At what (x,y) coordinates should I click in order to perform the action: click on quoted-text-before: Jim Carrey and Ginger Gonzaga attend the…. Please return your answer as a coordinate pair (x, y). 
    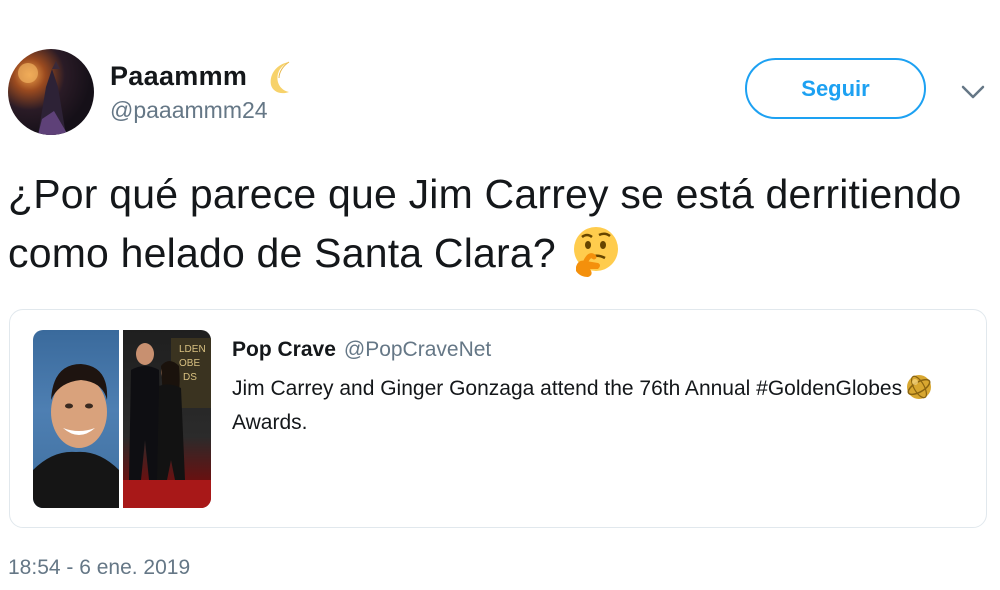
    Looking at the image, I should click on (567, 388).